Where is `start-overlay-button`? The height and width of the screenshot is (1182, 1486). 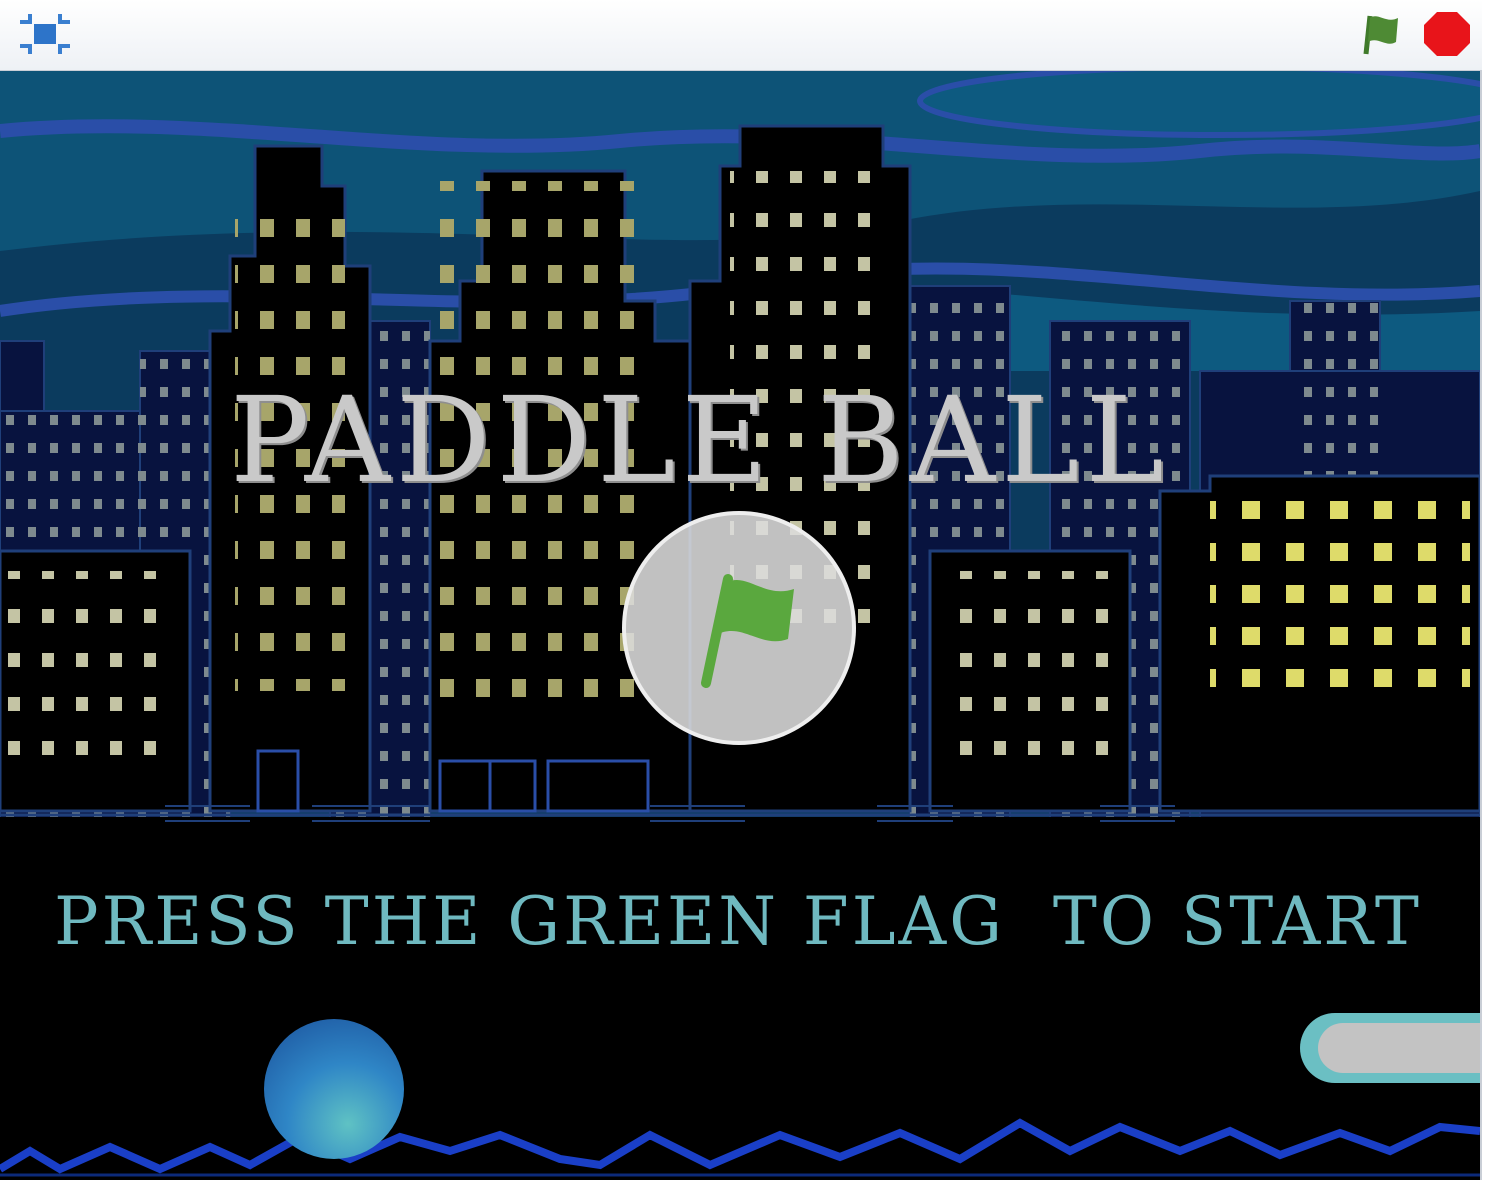 start-overlay-button is located at coordinates (739, 628).